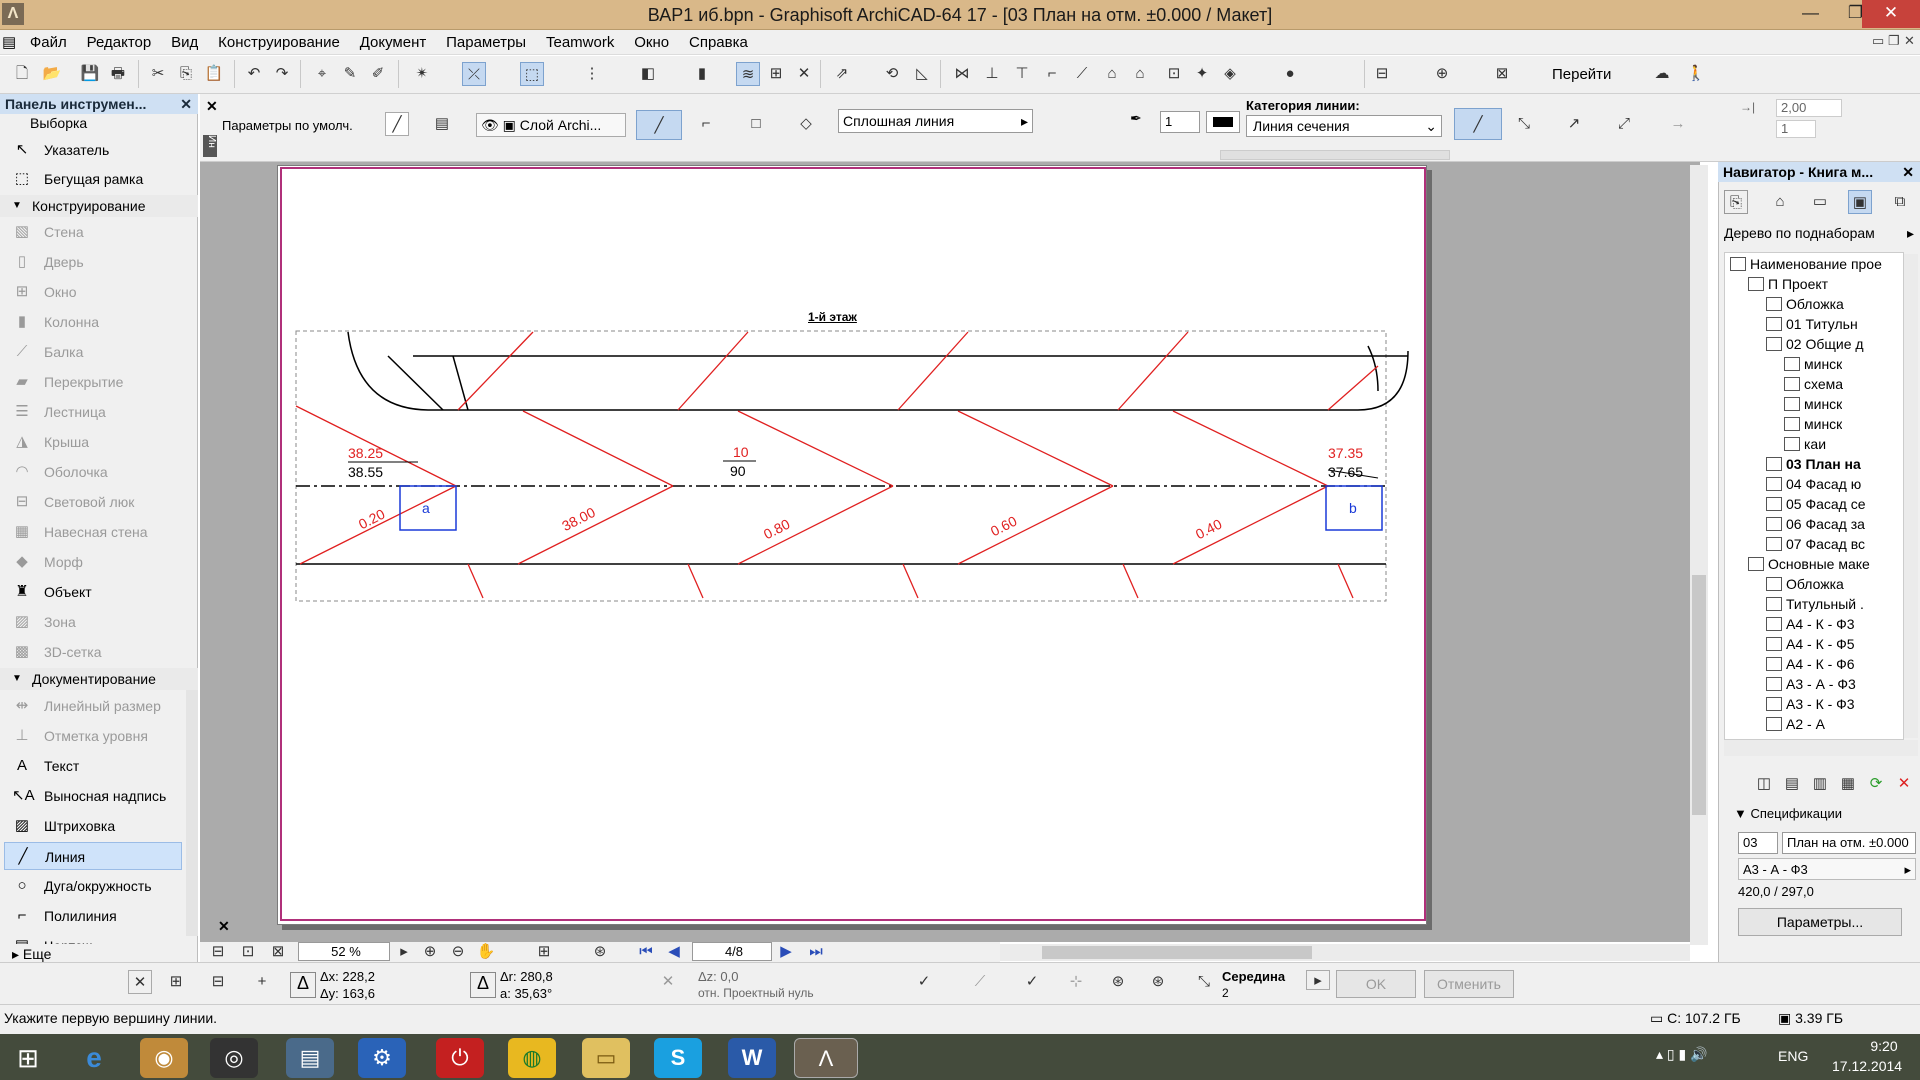 This screenshot has height=1080, width=1920. Describe the element at coordinates (935, 121) in the screenshot. I see `linetype-select: Сплошная линия ▸` at that location.